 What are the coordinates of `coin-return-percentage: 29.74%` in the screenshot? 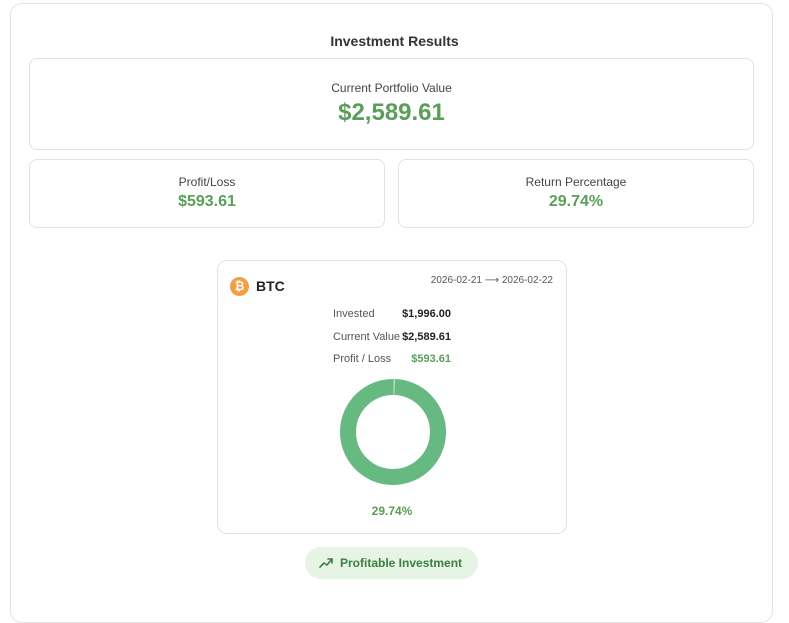 It's located at (392, 511).